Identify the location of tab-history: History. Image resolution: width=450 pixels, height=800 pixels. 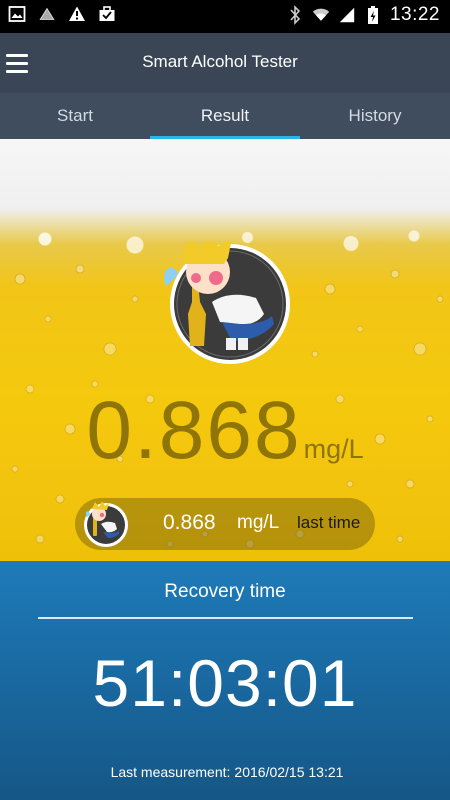
(375, 116).